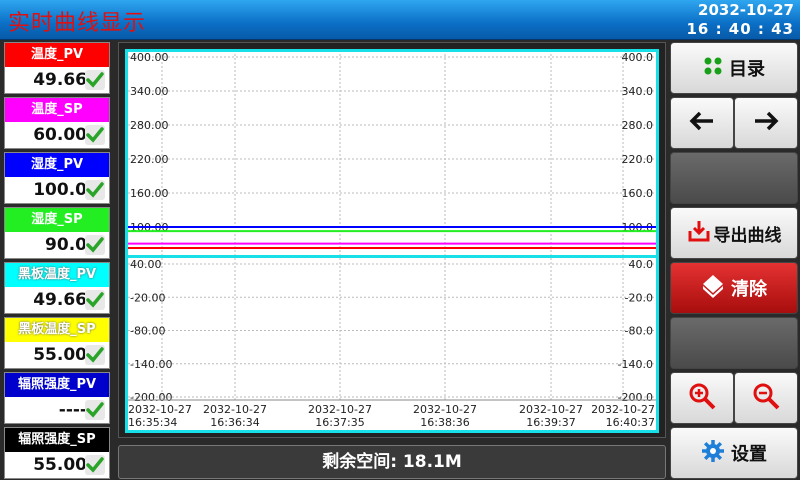 The width and height of the screenshot is (800, 480). What do you see at coordinates (60, 190) in the screenshot?
I see `tag-value: 100.0` at bounding box center [60, 190].